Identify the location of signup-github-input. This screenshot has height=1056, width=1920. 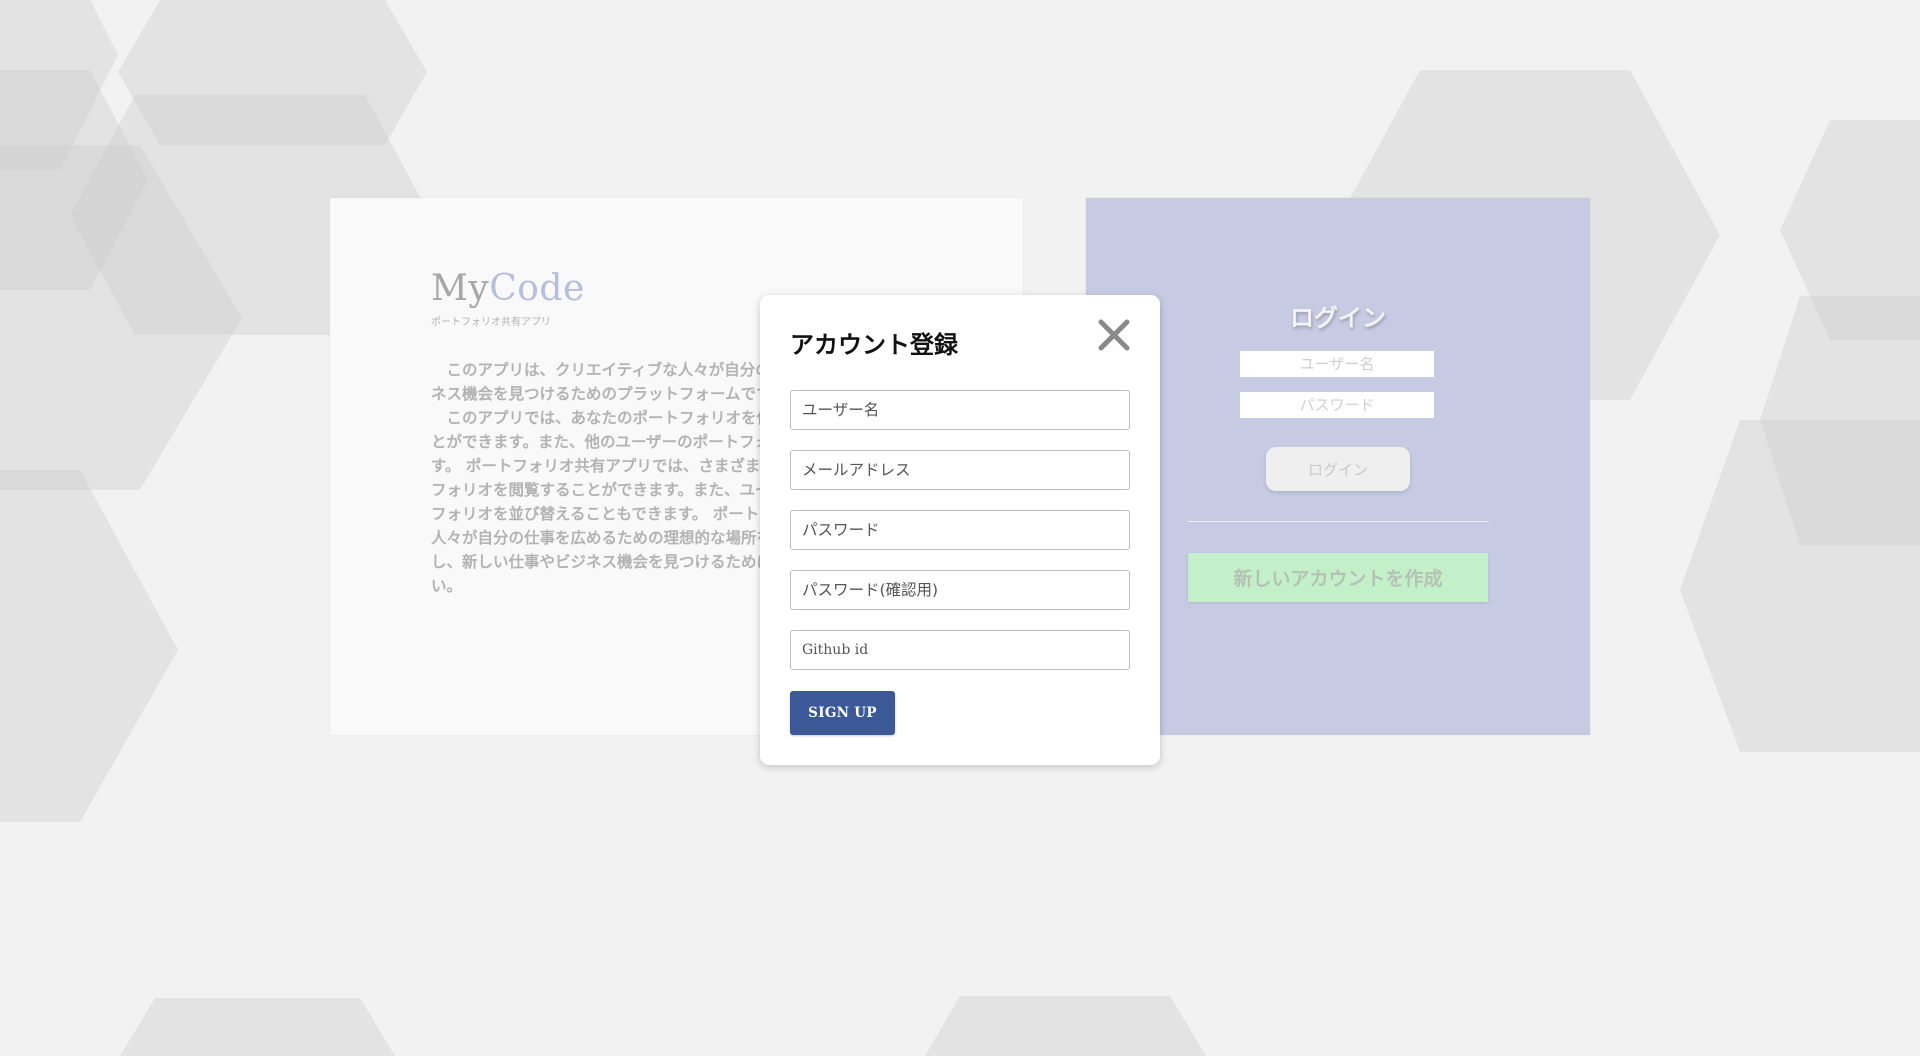
(960, 650).